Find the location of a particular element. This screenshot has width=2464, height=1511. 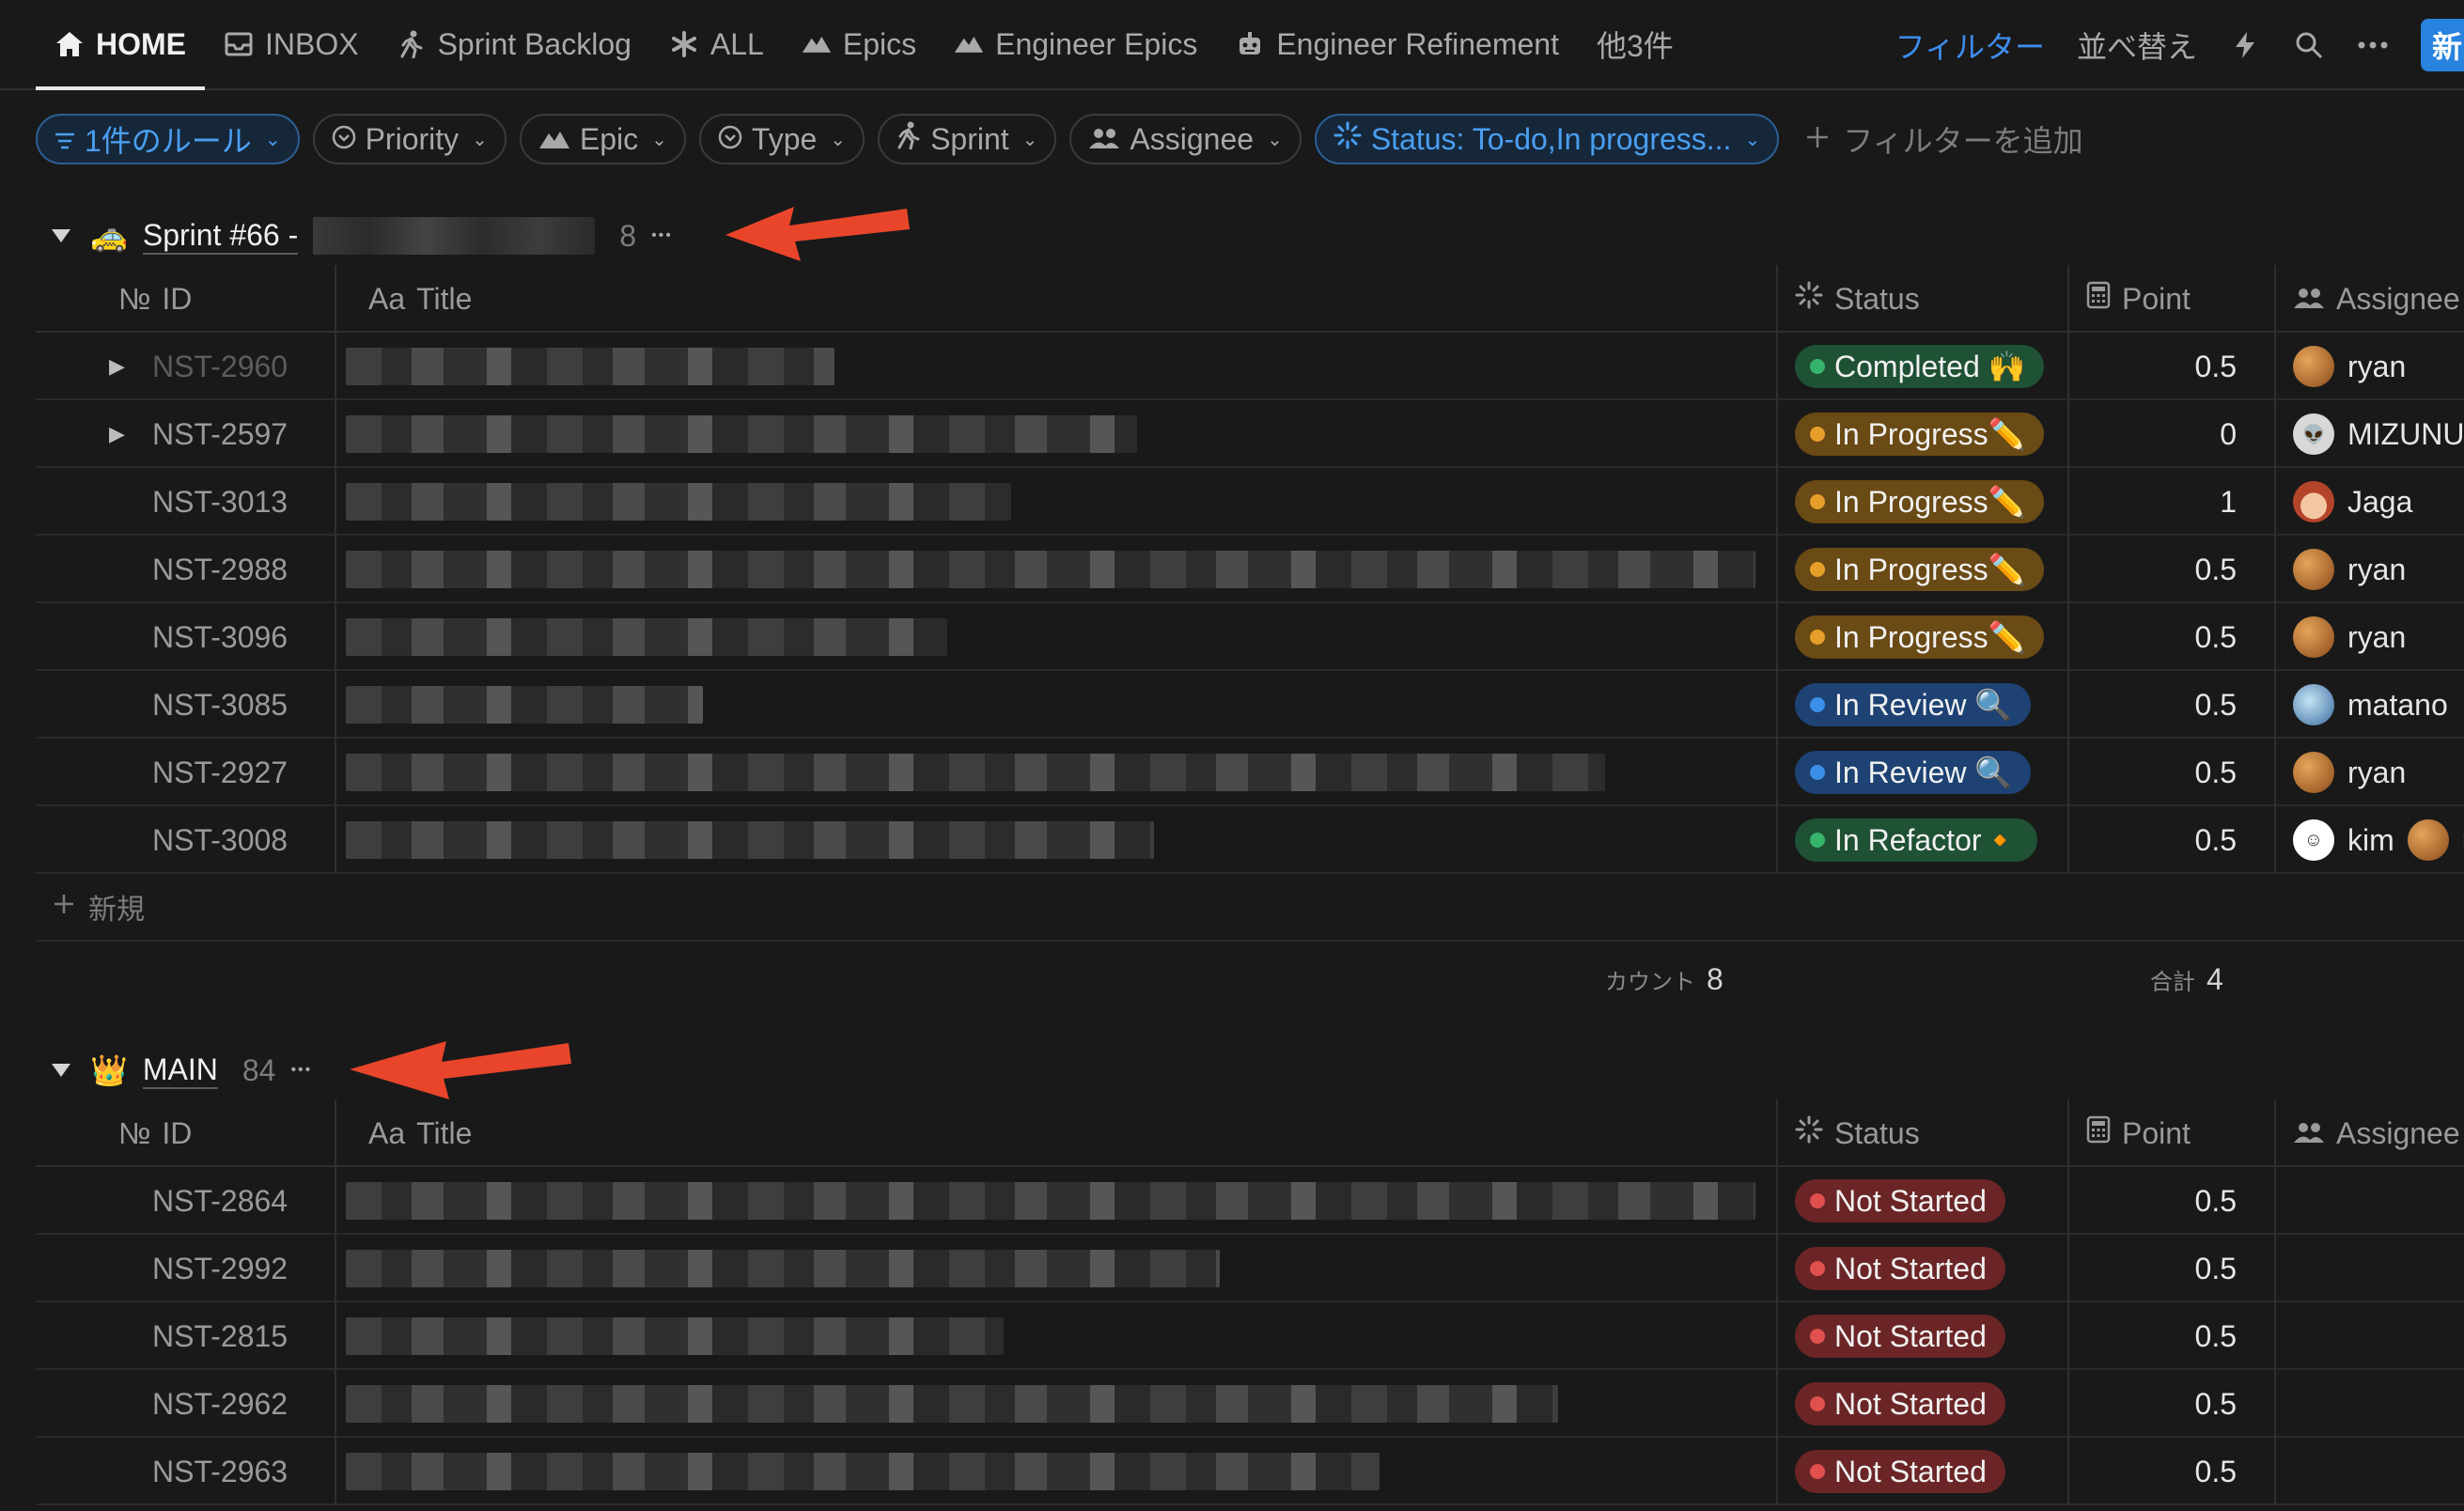

table-row: NST-2927 In Review 🔍 0.5 ryan is located at coordinates (1250, 772).